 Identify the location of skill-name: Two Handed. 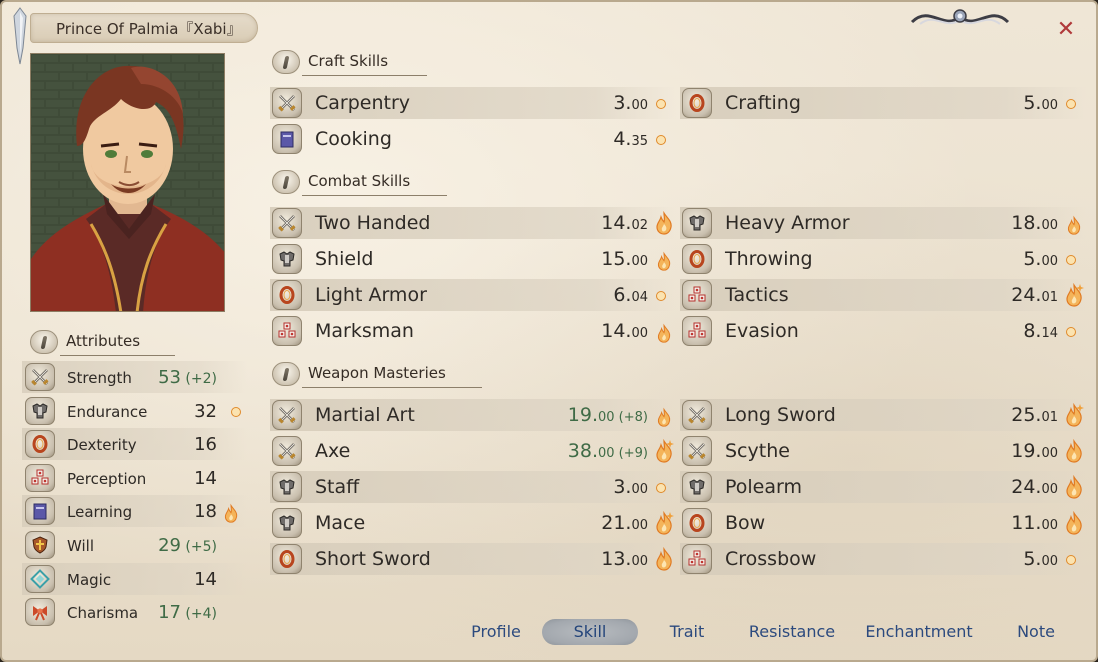
(373, 223).